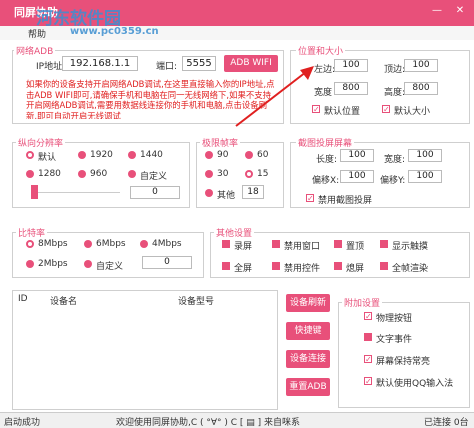 The width and height of the screenshot is (474, 428). What do you see at coordinates (326, 181) in the screenshot?
I see `crop-offx-label: 偏移X:` at bounding box center [326, 181].